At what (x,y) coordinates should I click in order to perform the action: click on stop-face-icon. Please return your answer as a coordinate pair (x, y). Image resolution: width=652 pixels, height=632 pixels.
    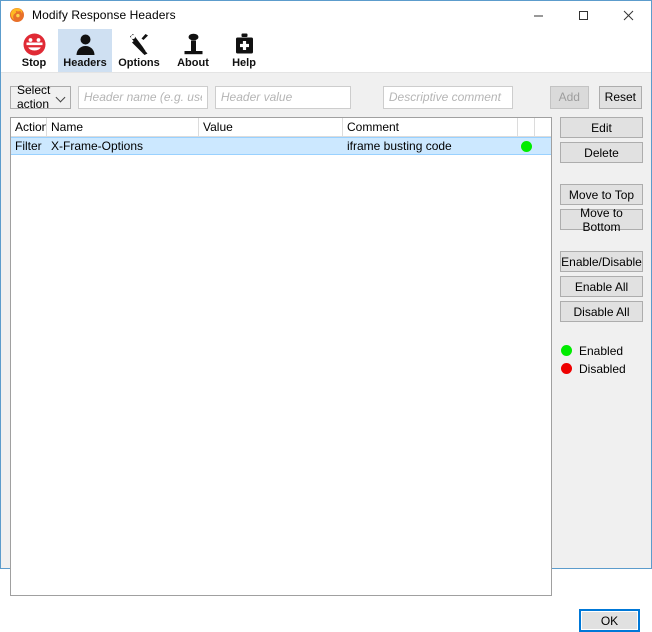
    Looking at the image, I should click on (34, 44).